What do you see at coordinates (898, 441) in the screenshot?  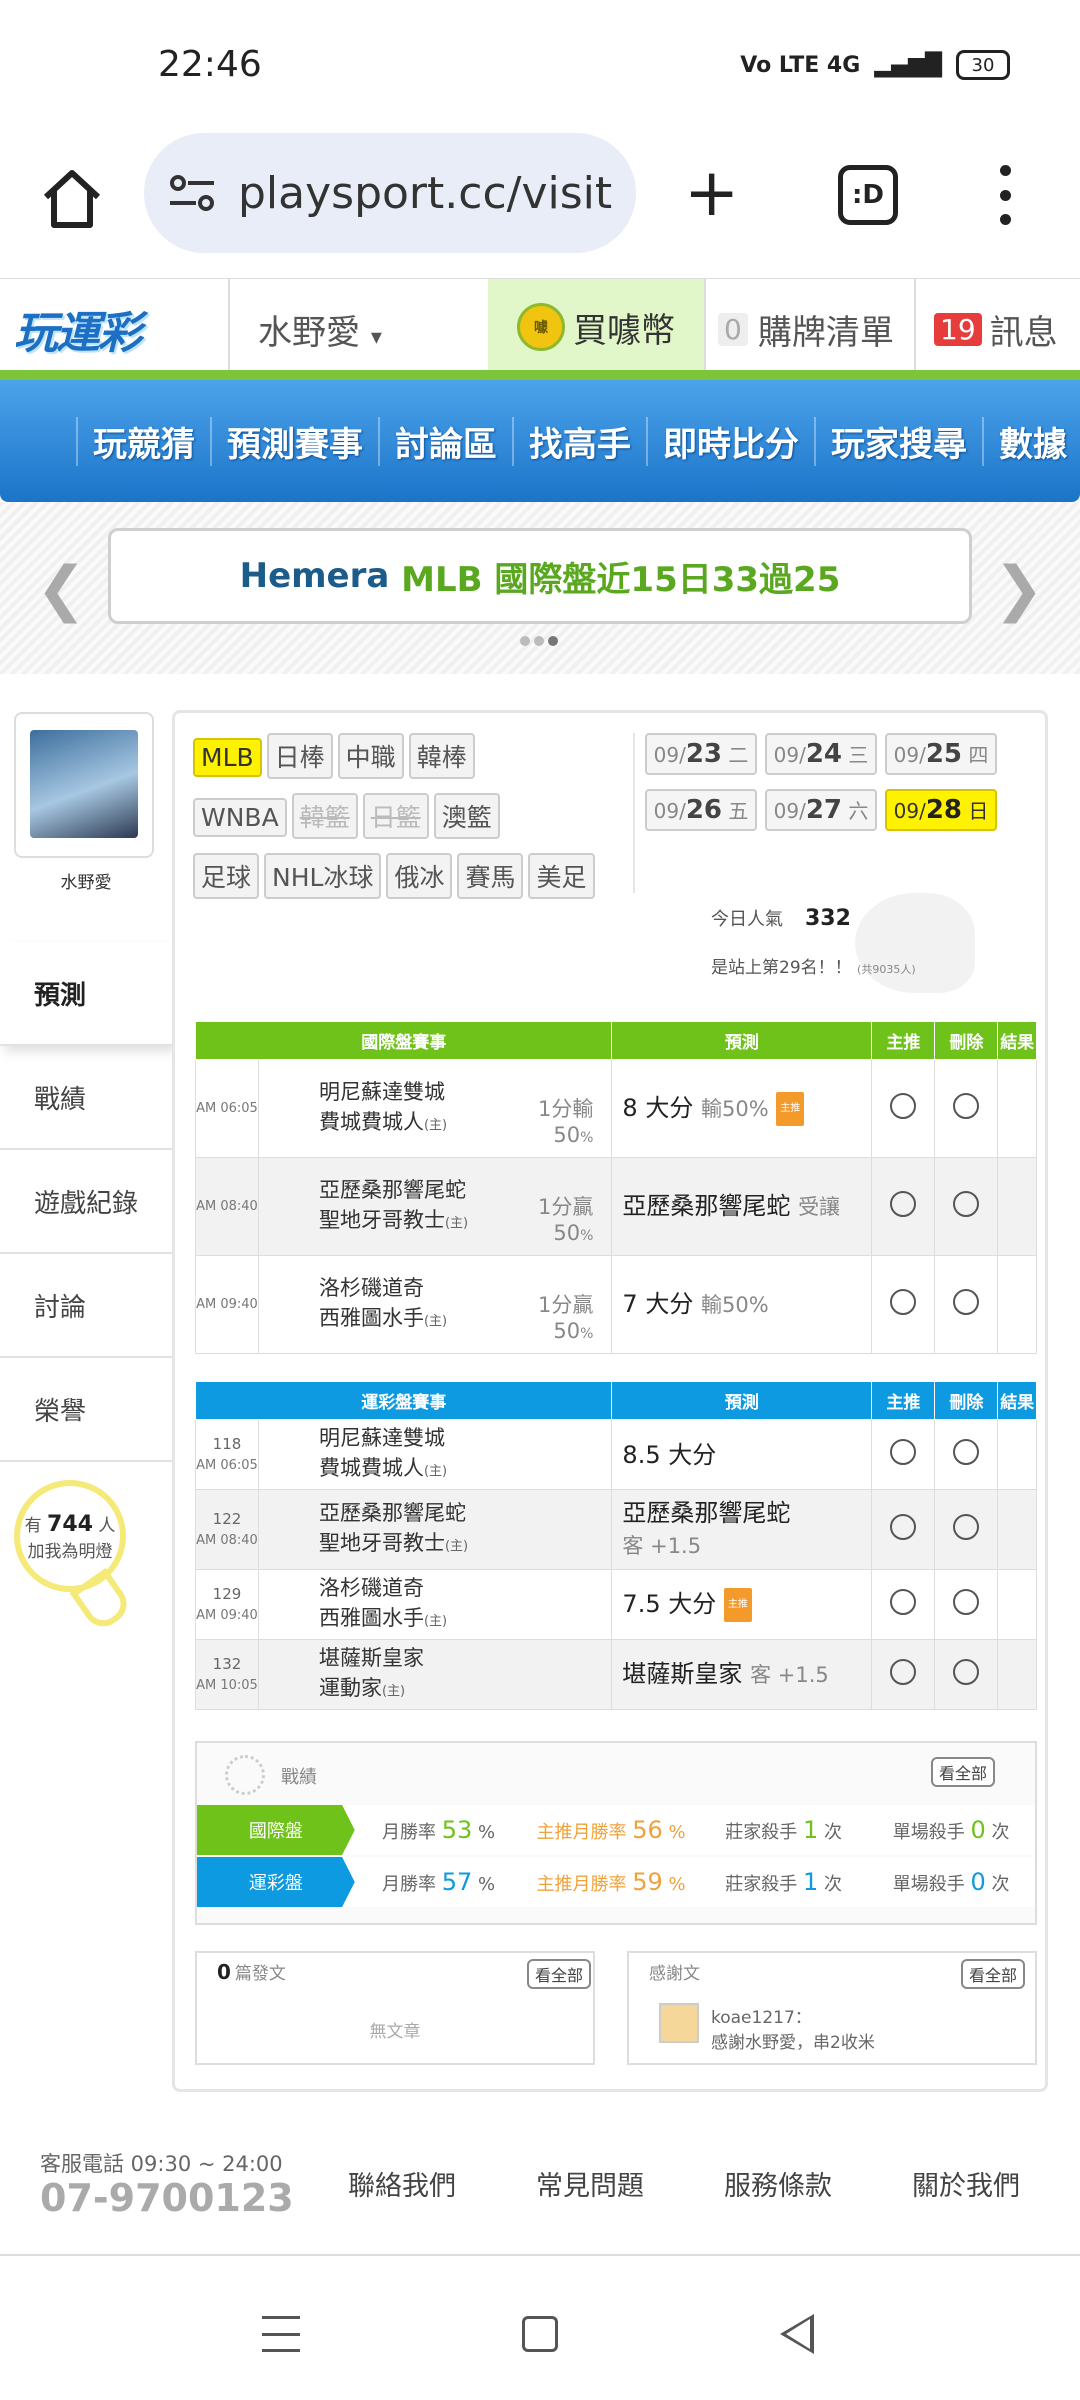 I see `nav-item: 玩家搜尋` at bounding box center [898, 441].